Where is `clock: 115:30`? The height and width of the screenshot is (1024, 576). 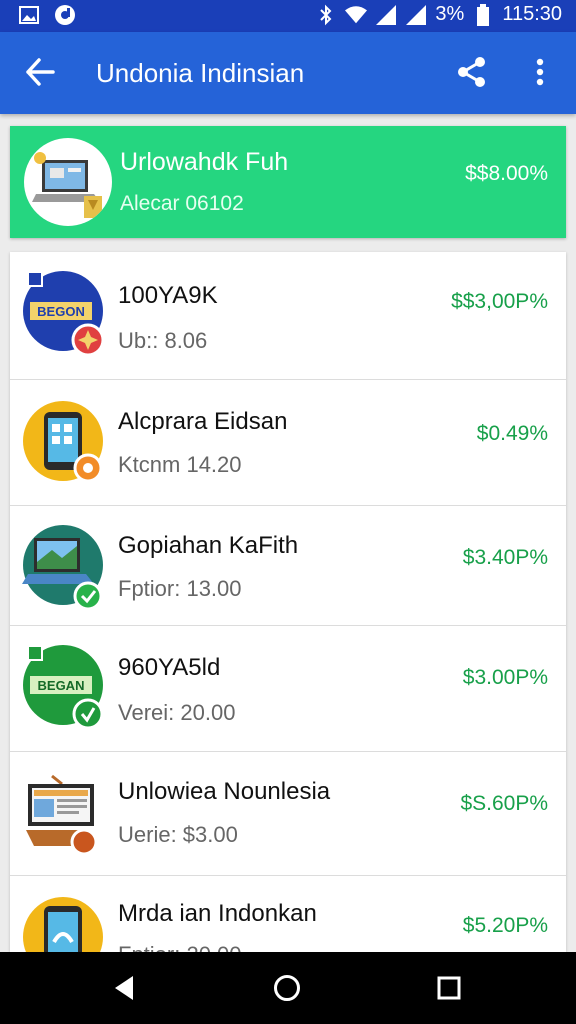
clock: 115:30 is located at coordinates (532, 14).